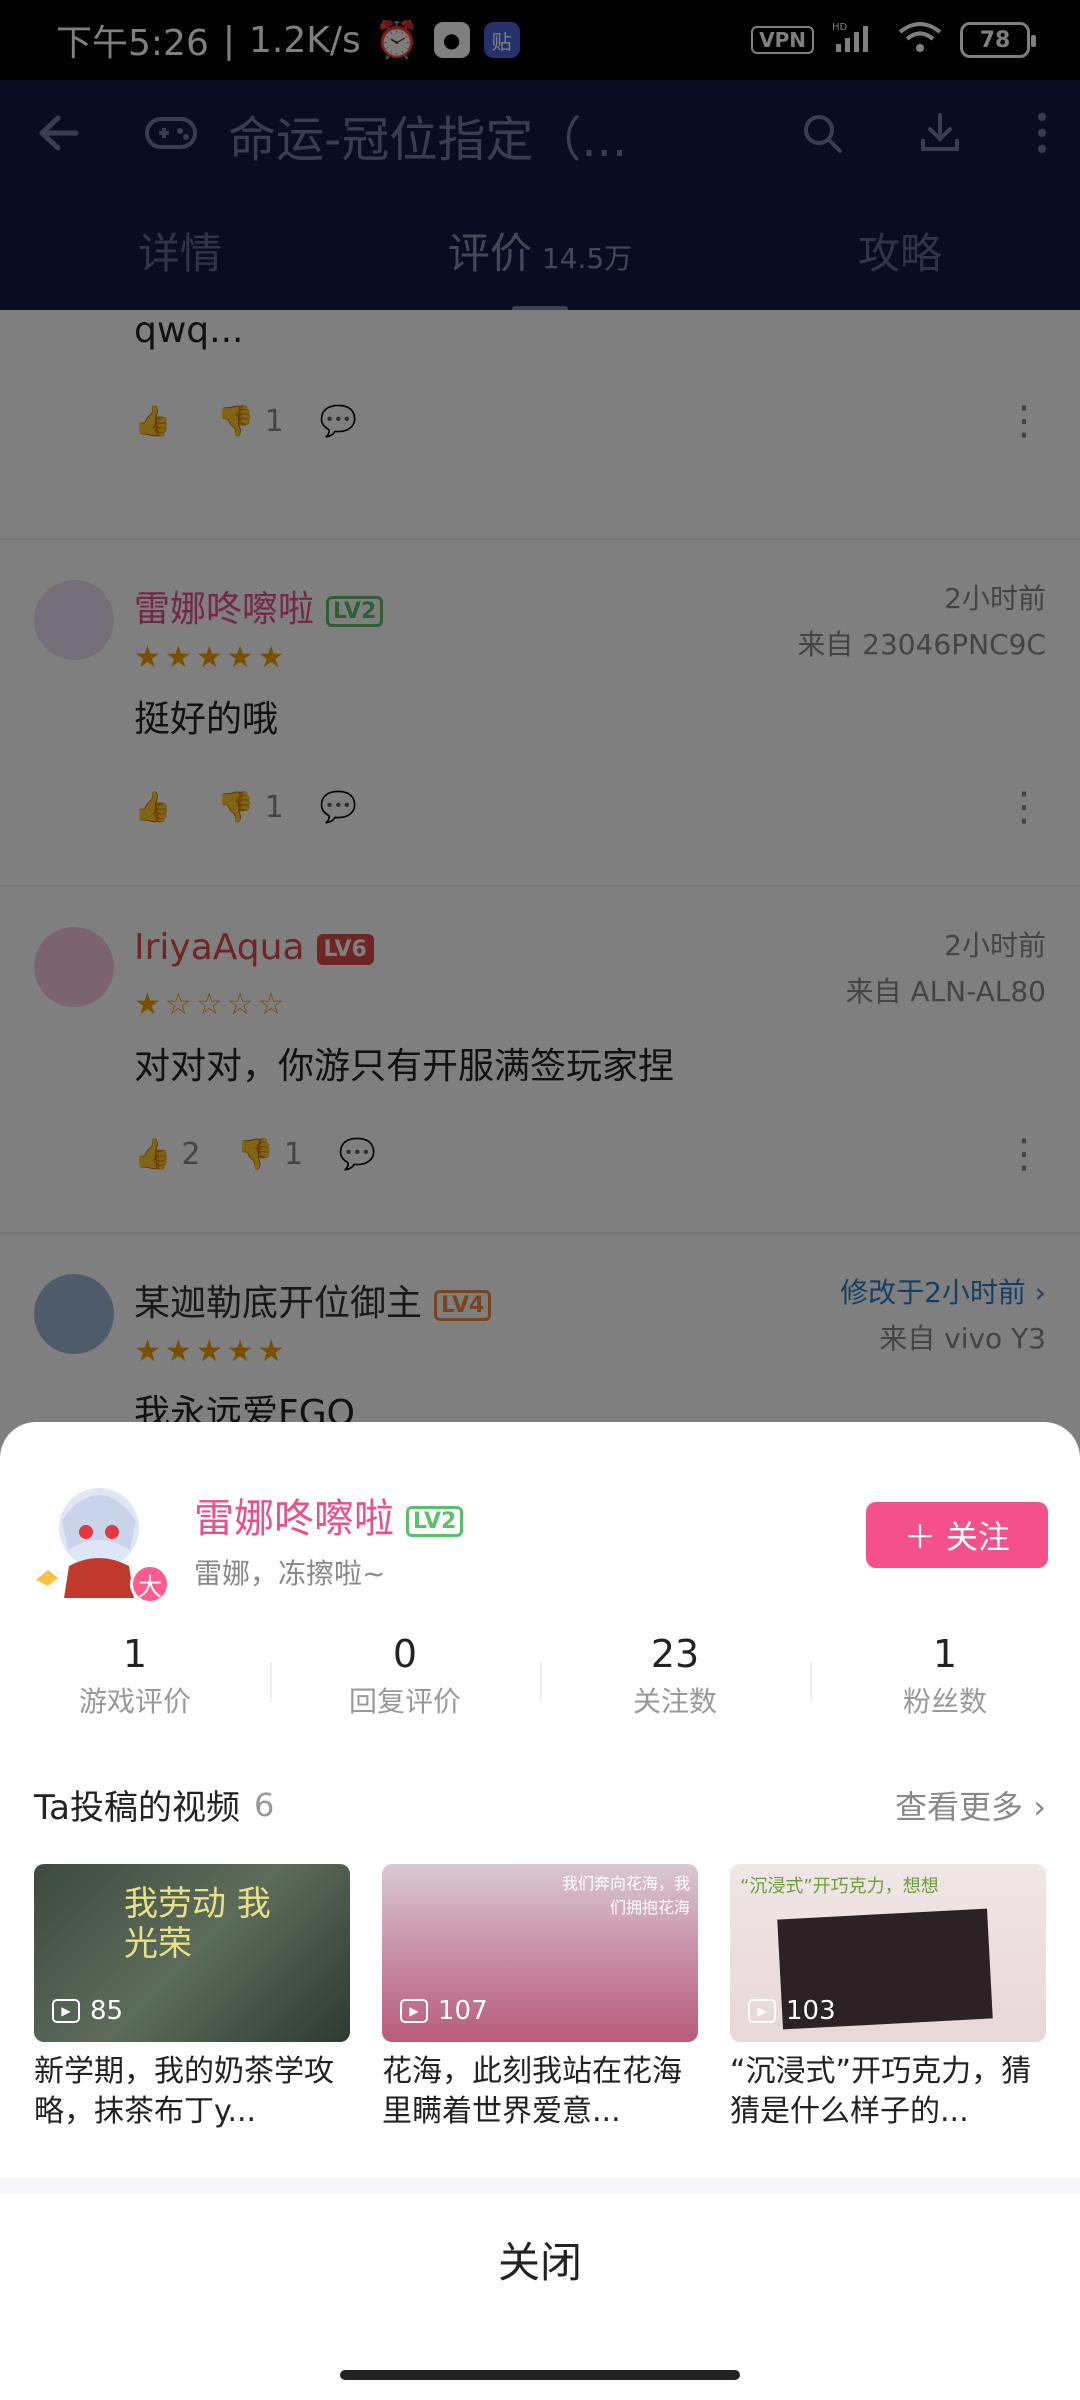  What do you see at coordinates (150, 1584) in the screenshot?
I see `verified-badge: 大` at bounding box center [150, 1584].